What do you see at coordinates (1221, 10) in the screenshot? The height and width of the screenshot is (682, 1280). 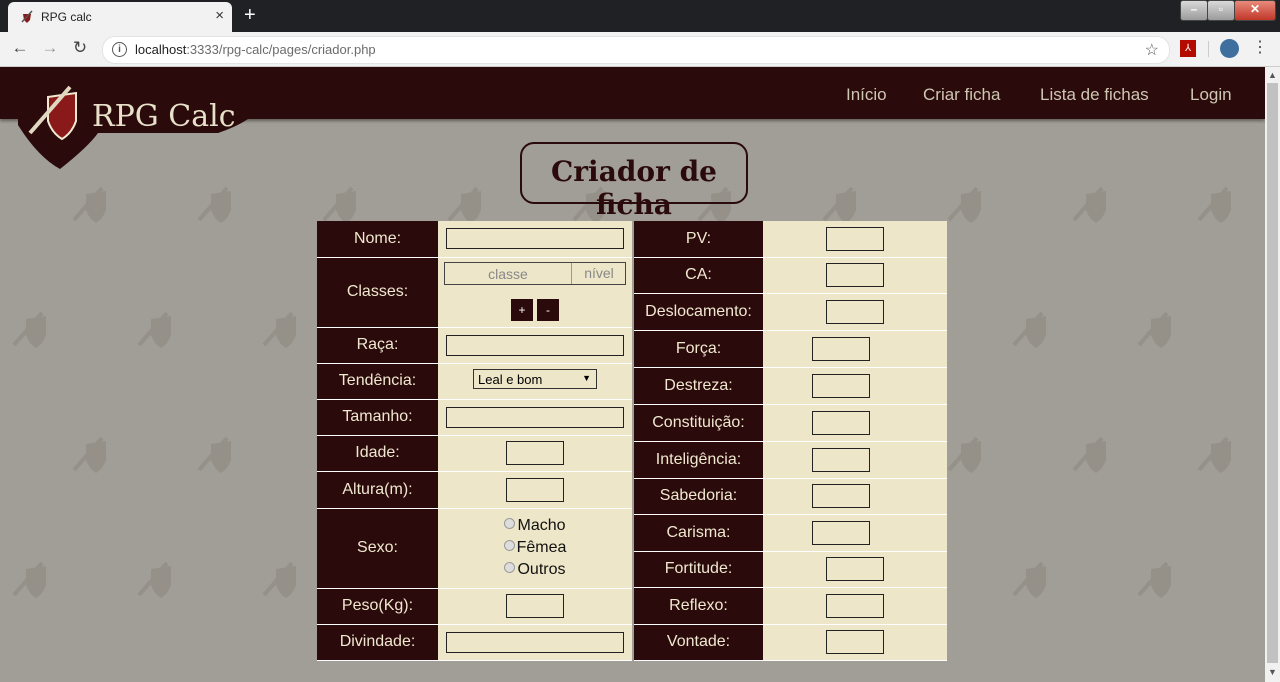 I see `window-maximize-button: ▫` at bounding box center [1221, 10].